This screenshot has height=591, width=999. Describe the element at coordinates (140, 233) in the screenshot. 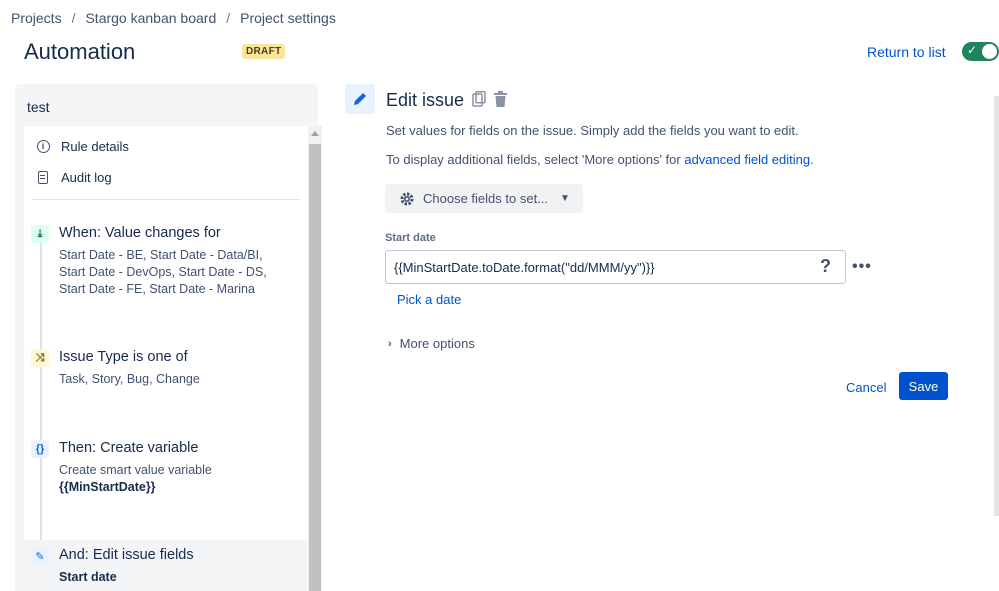

I see `step-title: When: Value changes for` at that location.